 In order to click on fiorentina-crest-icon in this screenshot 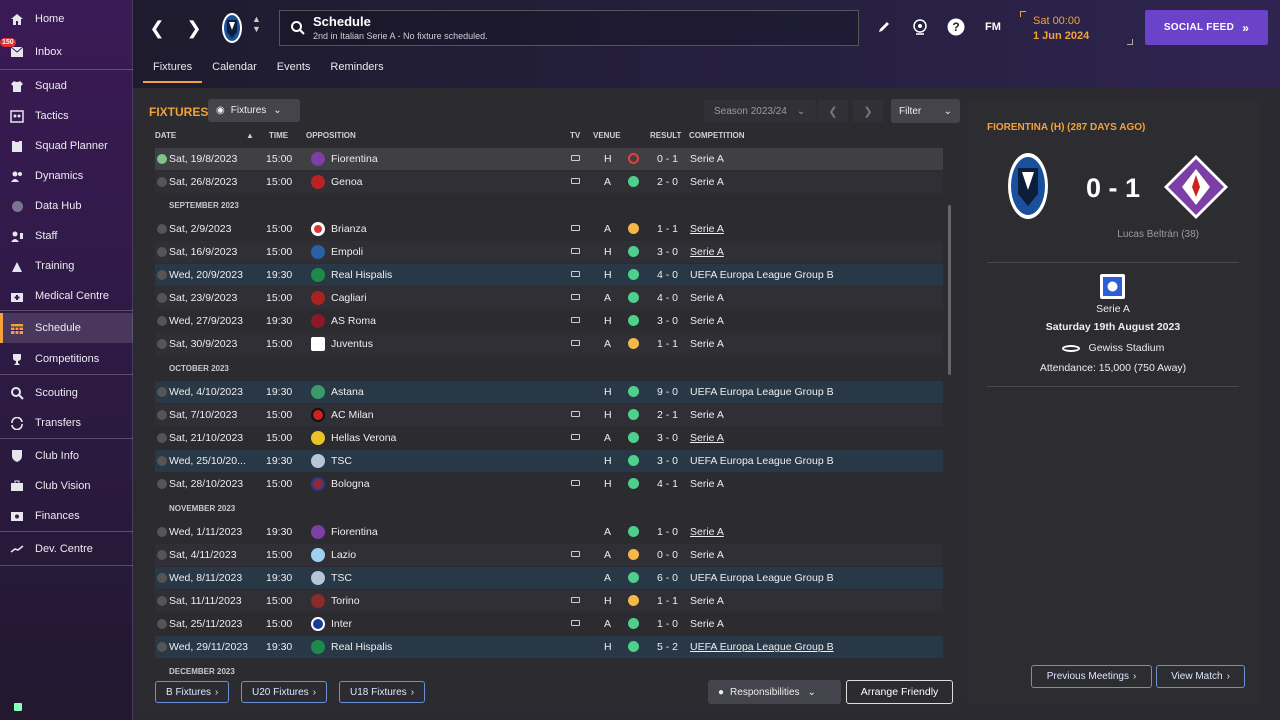, I will do `click(1196, 188)`.